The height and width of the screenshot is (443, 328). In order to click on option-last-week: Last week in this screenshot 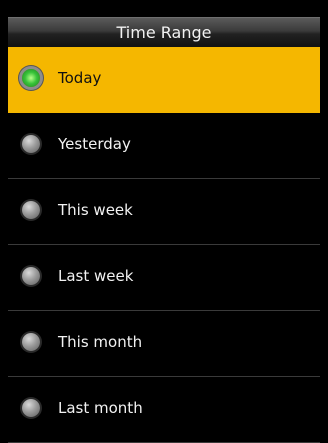, I will do `click(164, 278)`.